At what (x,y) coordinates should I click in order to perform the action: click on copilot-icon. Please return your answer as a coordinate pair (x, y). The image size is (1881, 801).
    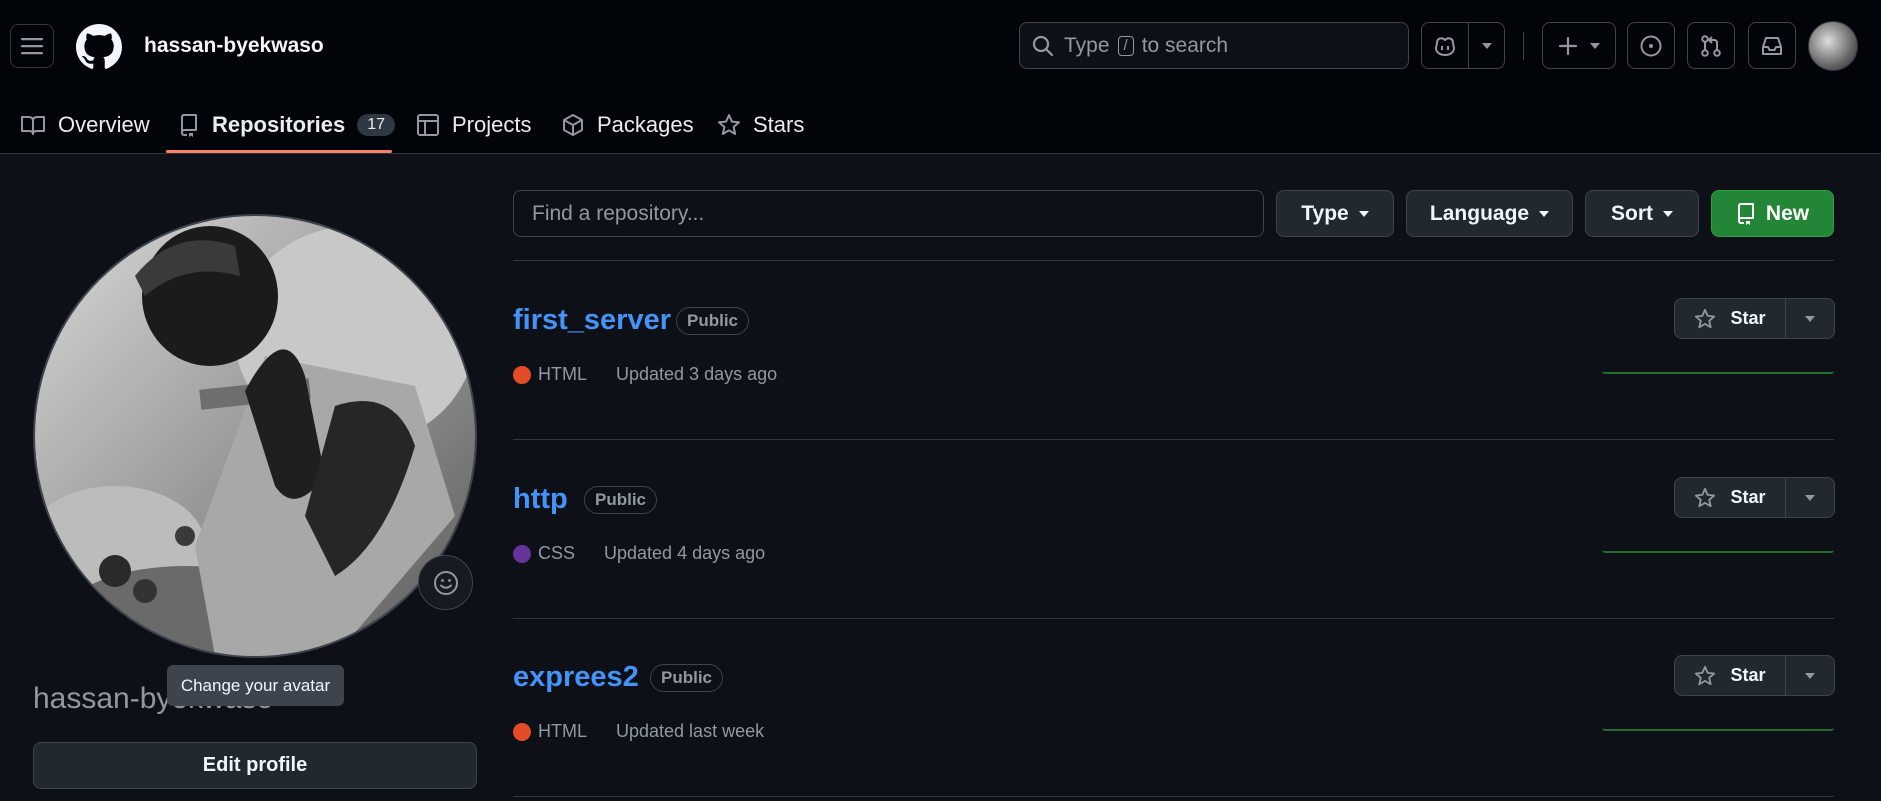
    Looking at the image, I should click on (1445, 46).